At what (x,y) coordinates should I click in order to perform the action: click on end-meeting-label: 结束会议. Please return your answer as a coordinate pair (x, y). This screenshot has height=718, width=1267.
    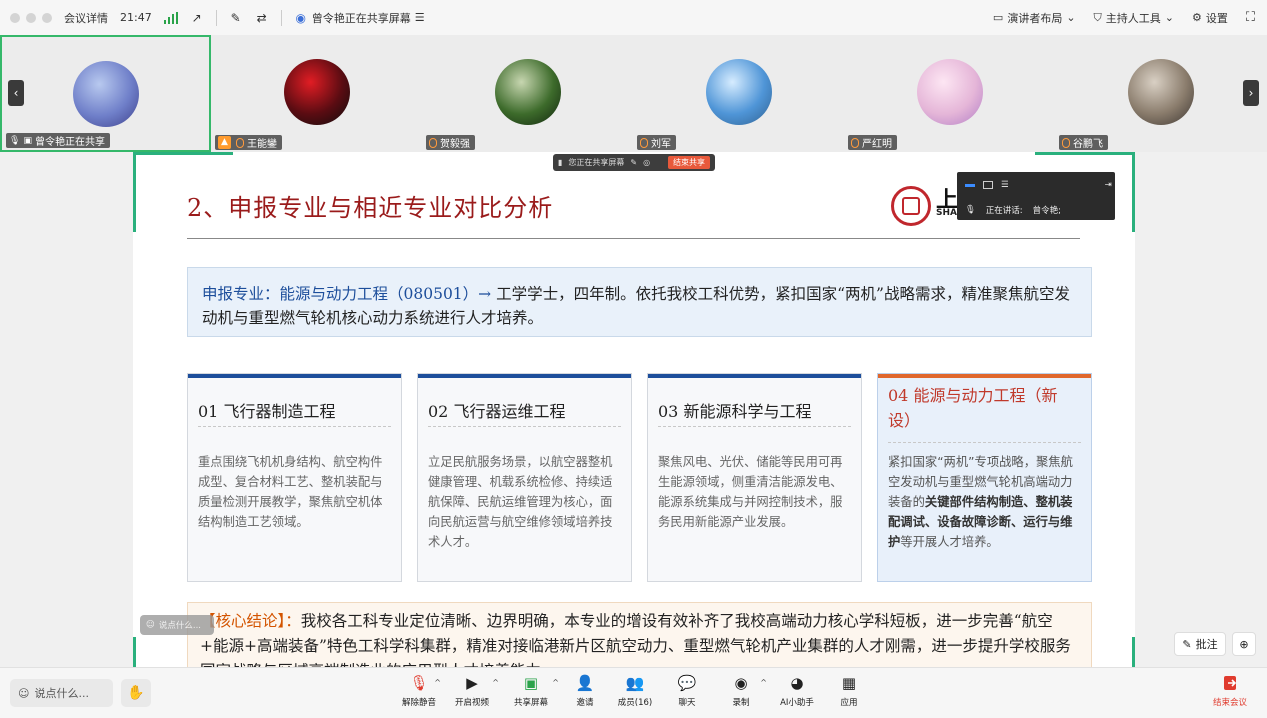
    Looking at the image, I should click on (1229, 703).